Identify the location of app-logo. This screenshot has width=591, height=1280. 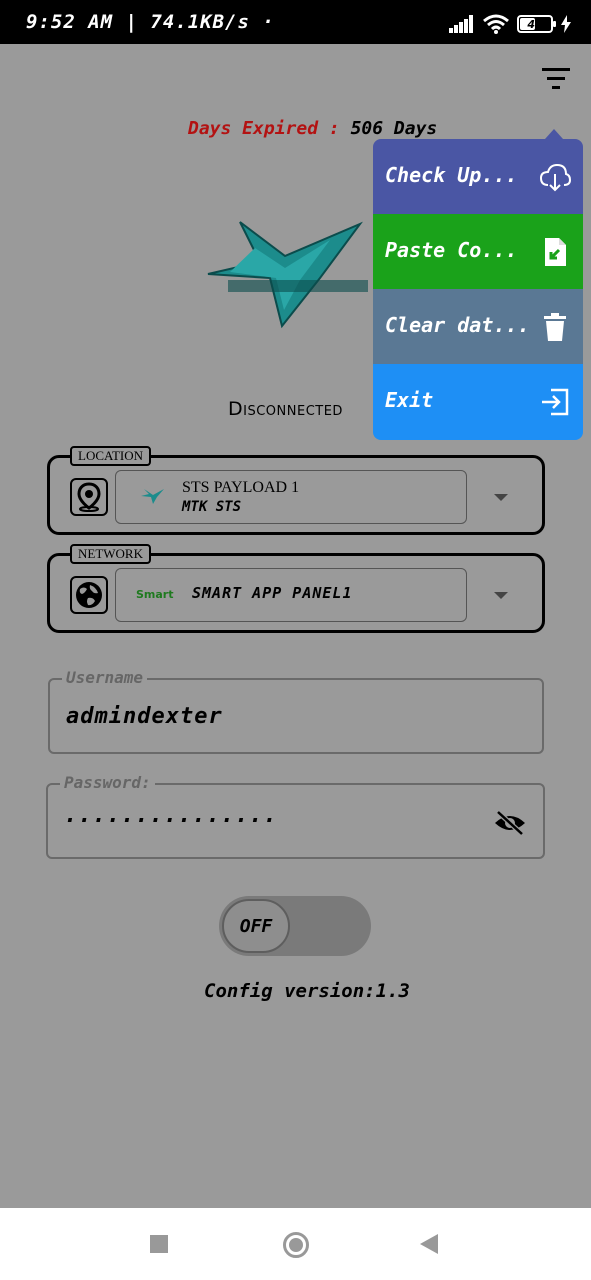
(287, 275).